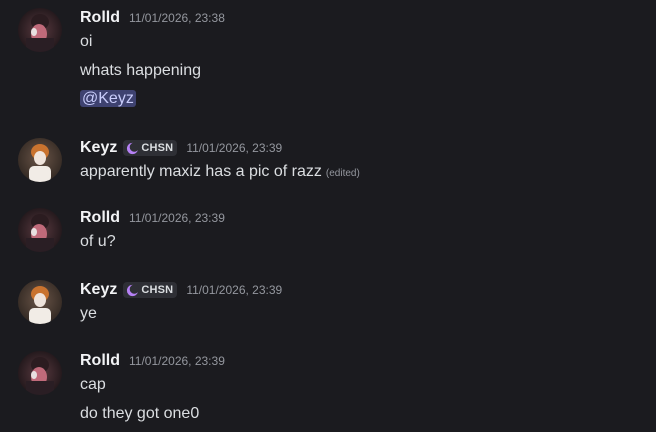  Describe the element at coordinates (201, 171) in the screenshot. I see `message-content: apparently maxiz has a pic of razz` at that location.